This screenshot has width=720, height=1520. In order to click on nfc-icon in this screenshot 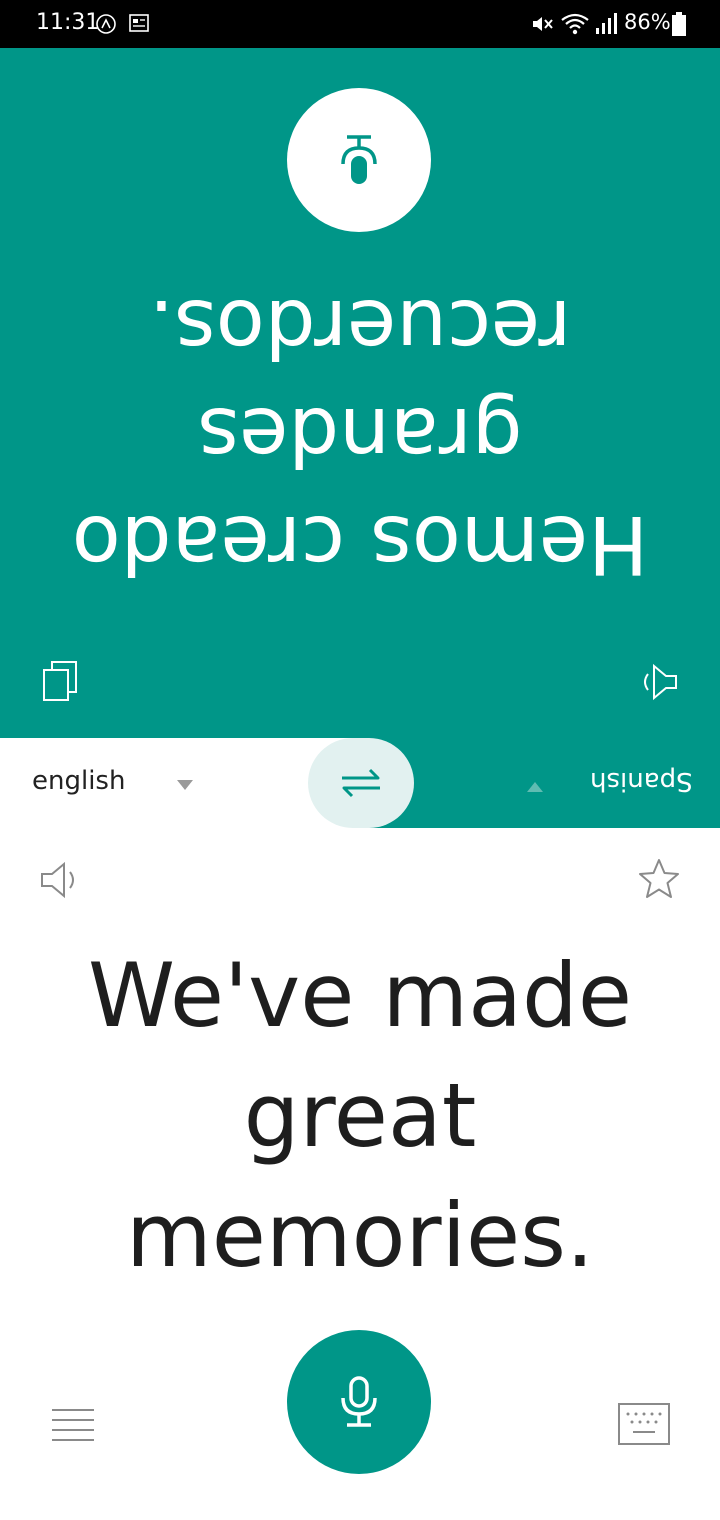, I will do `click(106, 26)`.